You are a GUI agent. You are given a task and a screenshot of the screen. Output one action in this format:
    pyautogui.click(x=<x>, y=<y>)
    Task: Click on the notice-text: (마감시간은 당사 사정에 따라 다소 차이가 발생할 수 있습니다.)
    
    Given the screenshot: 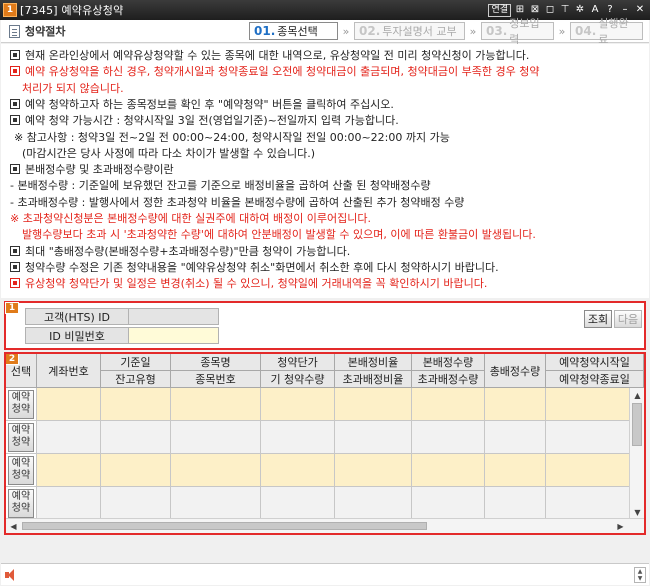 What is the action you would take?
    pyautogui.click(x=169, y=153)
    